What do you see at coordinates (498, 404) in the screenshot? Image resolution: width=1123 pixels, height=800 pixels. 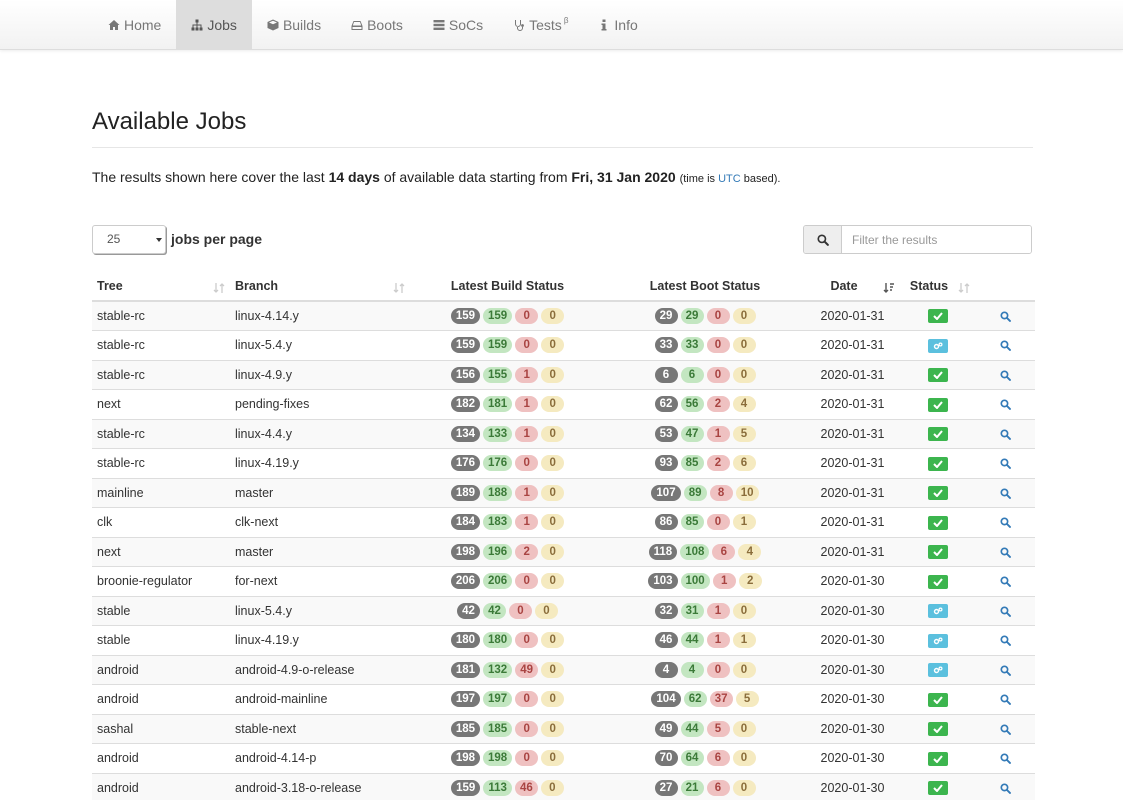 I see `build-pass-badge: 181` at bounding box center [498, 404].